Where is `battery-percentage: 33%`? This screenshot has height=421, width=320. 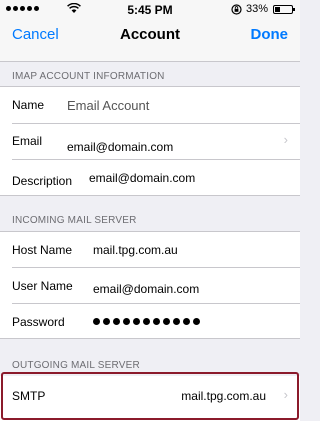
battery-percentage: 33% is located at coordinates (257, 9).